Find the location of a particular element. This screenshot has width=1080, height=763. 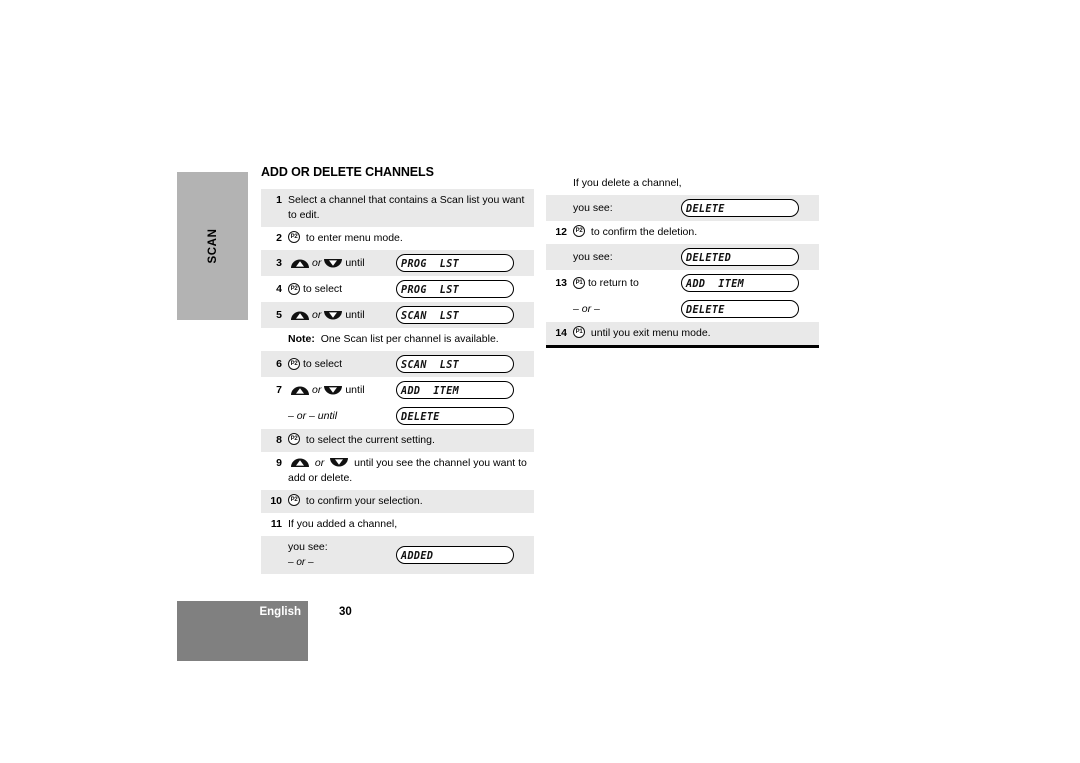

chapter-tab-label: SCAN is located at coordinates (212, 246).